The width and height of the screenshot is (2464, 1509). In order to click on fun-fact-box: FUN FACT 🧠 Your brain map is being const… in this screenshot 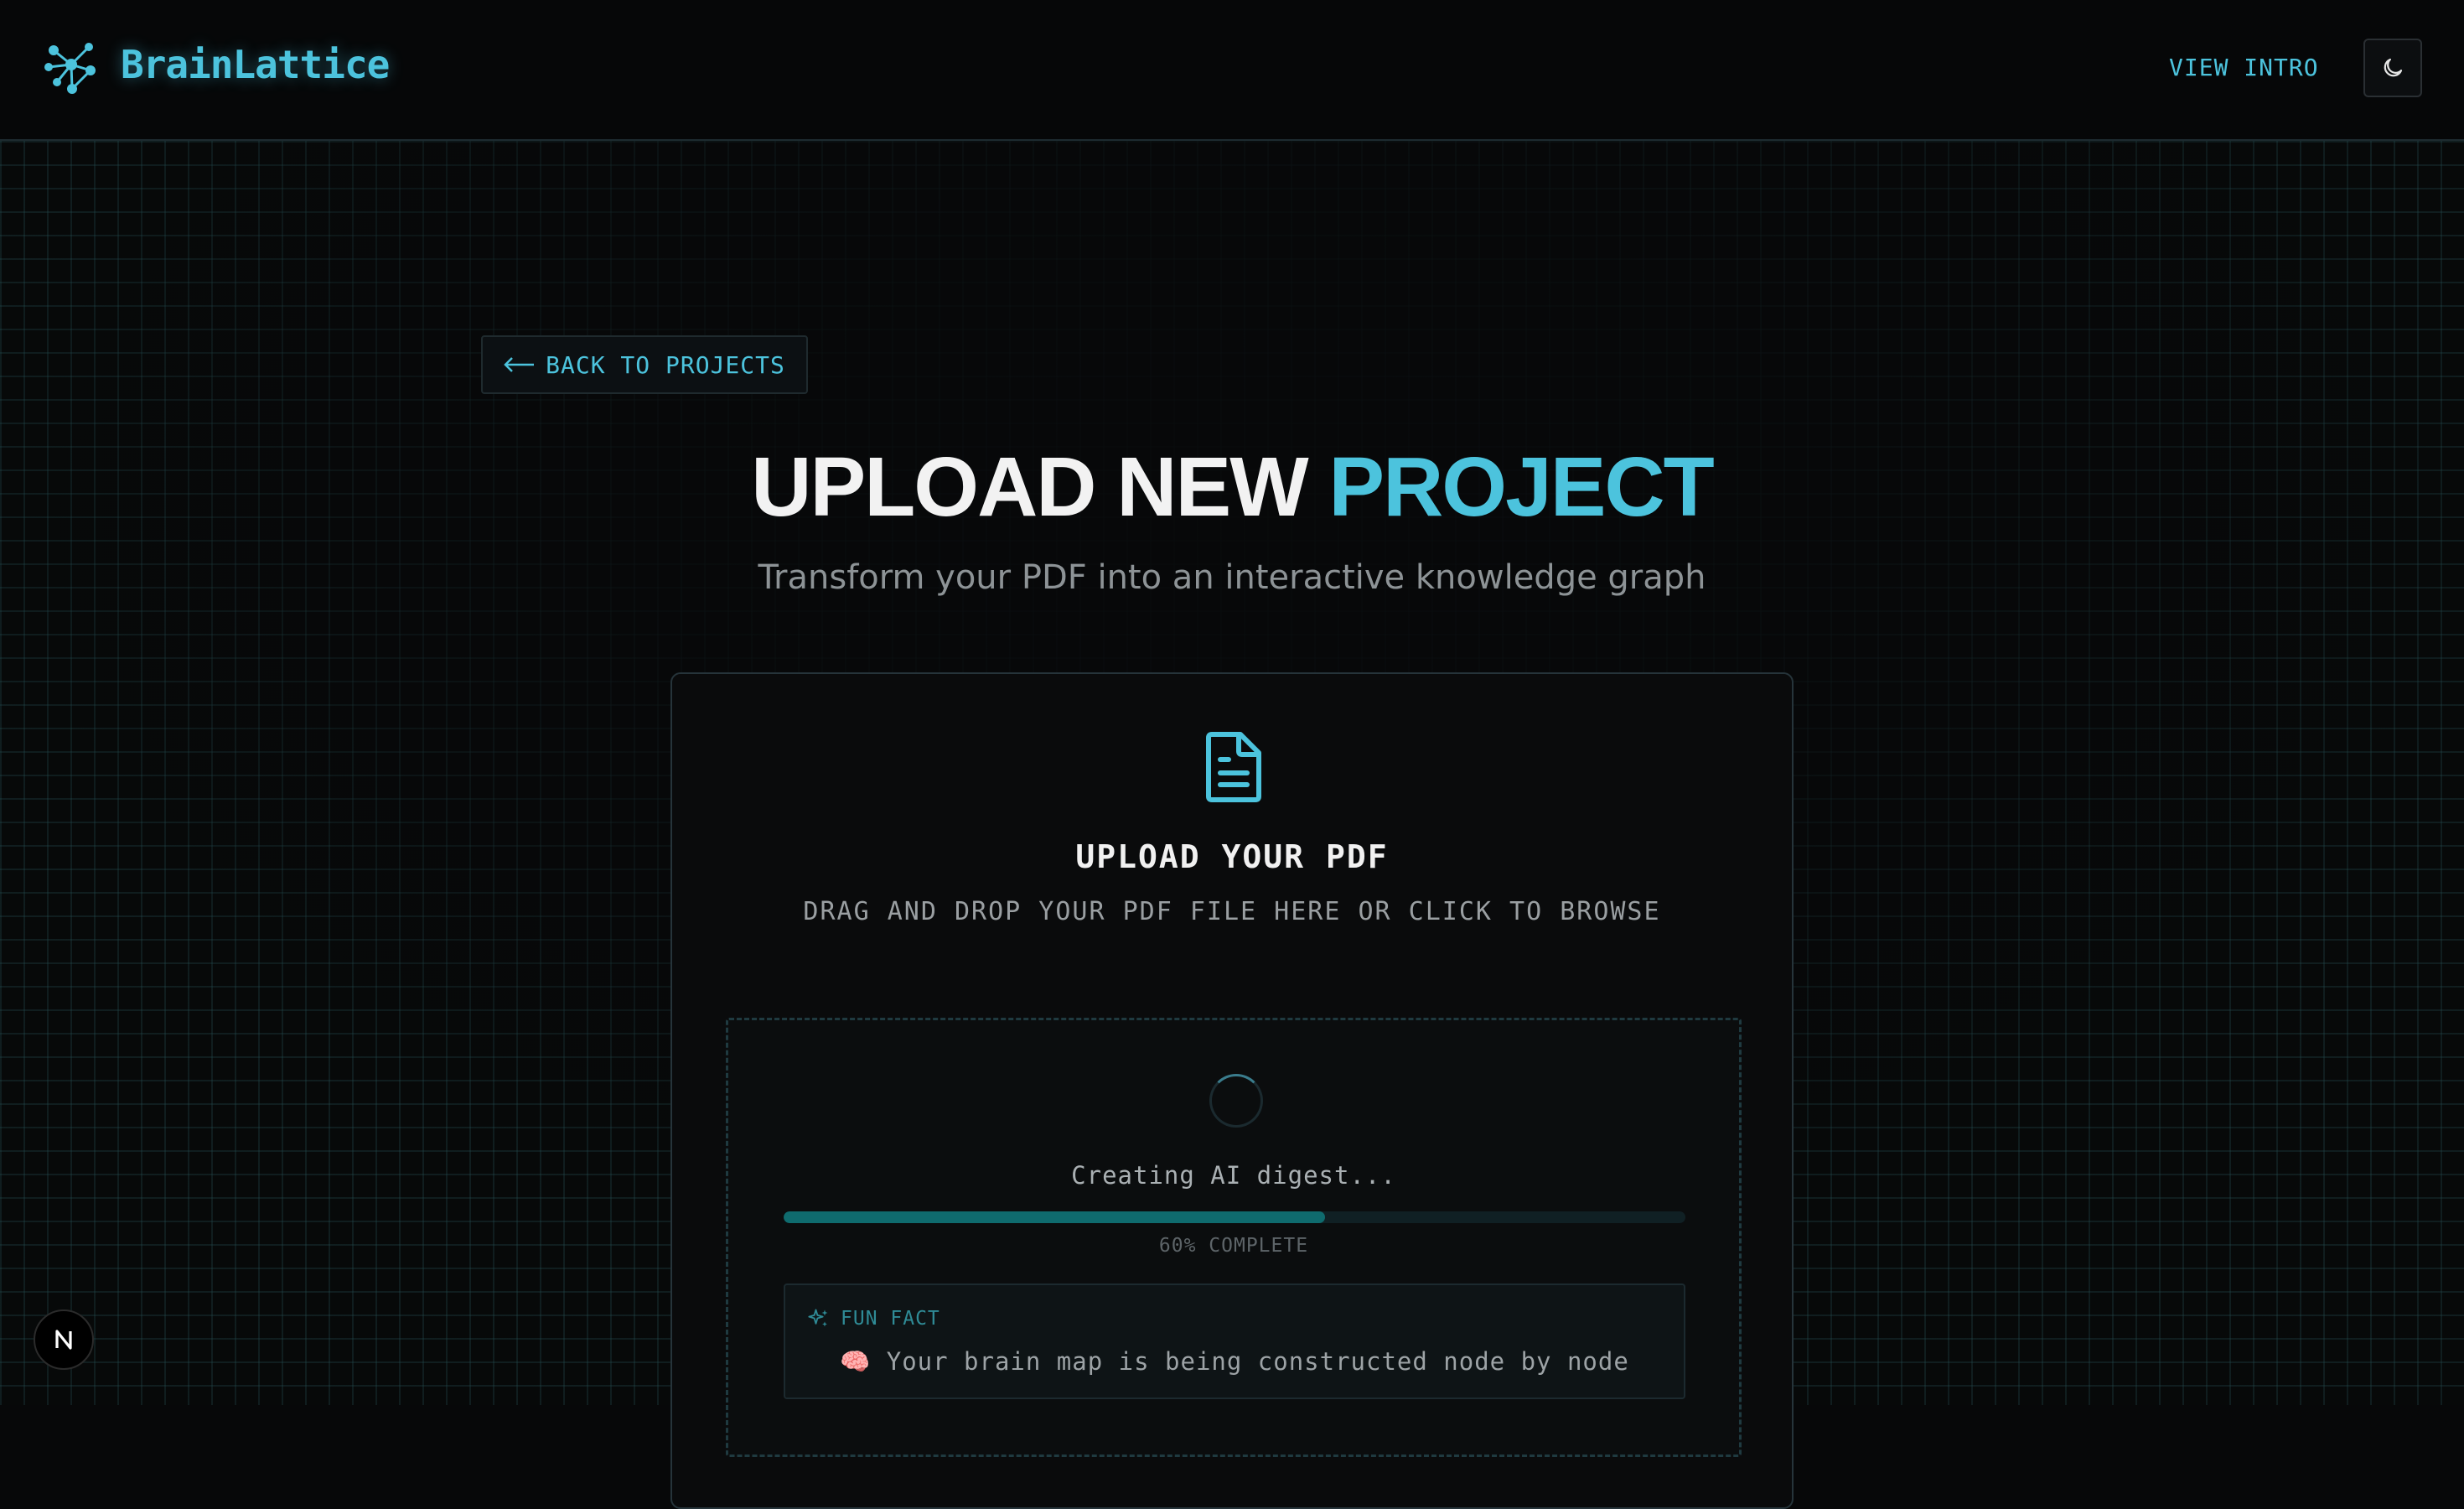, I will do `click(1234, 1341)`.